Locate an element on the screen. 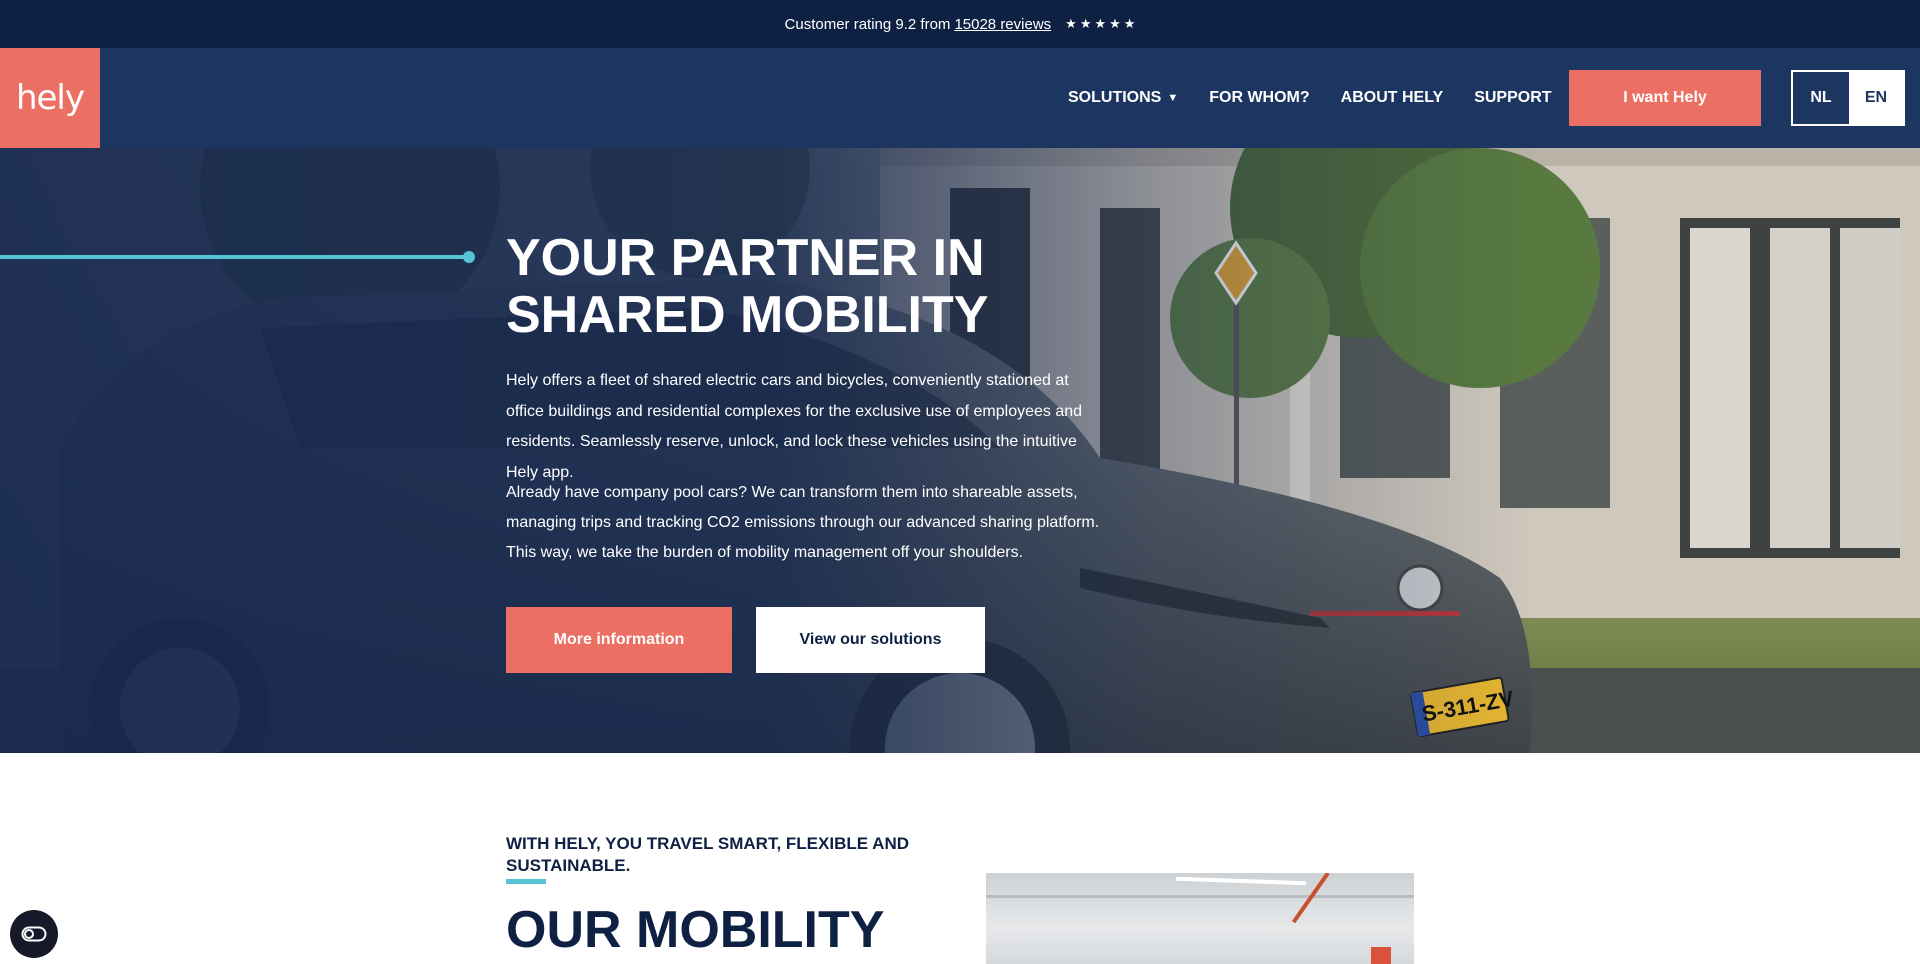 The image size is (1920, 964). logo: hely is located at coordinates (50, 98).